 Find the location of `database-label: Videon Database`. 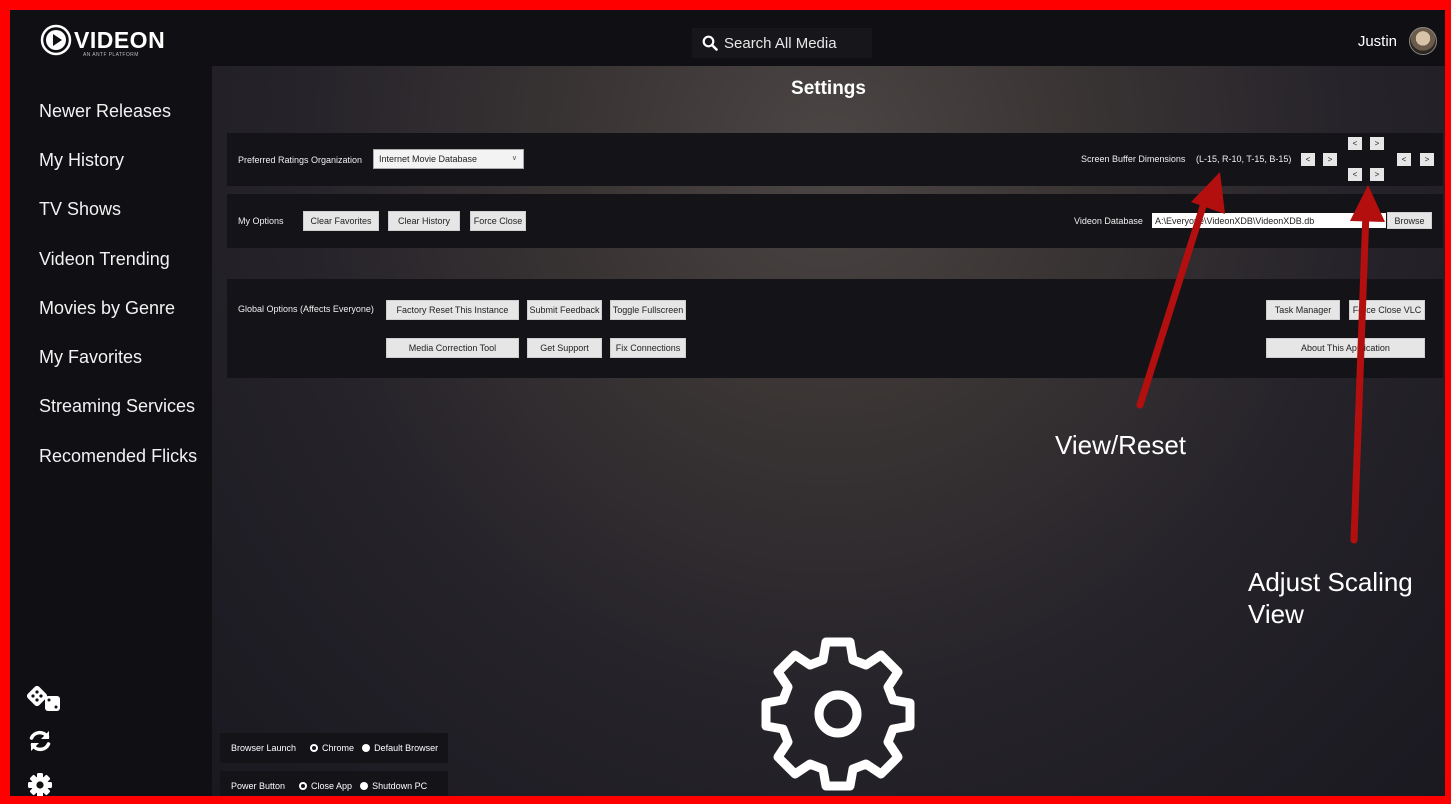

database-label: Videon Database is located at coordinates (1108, 221).